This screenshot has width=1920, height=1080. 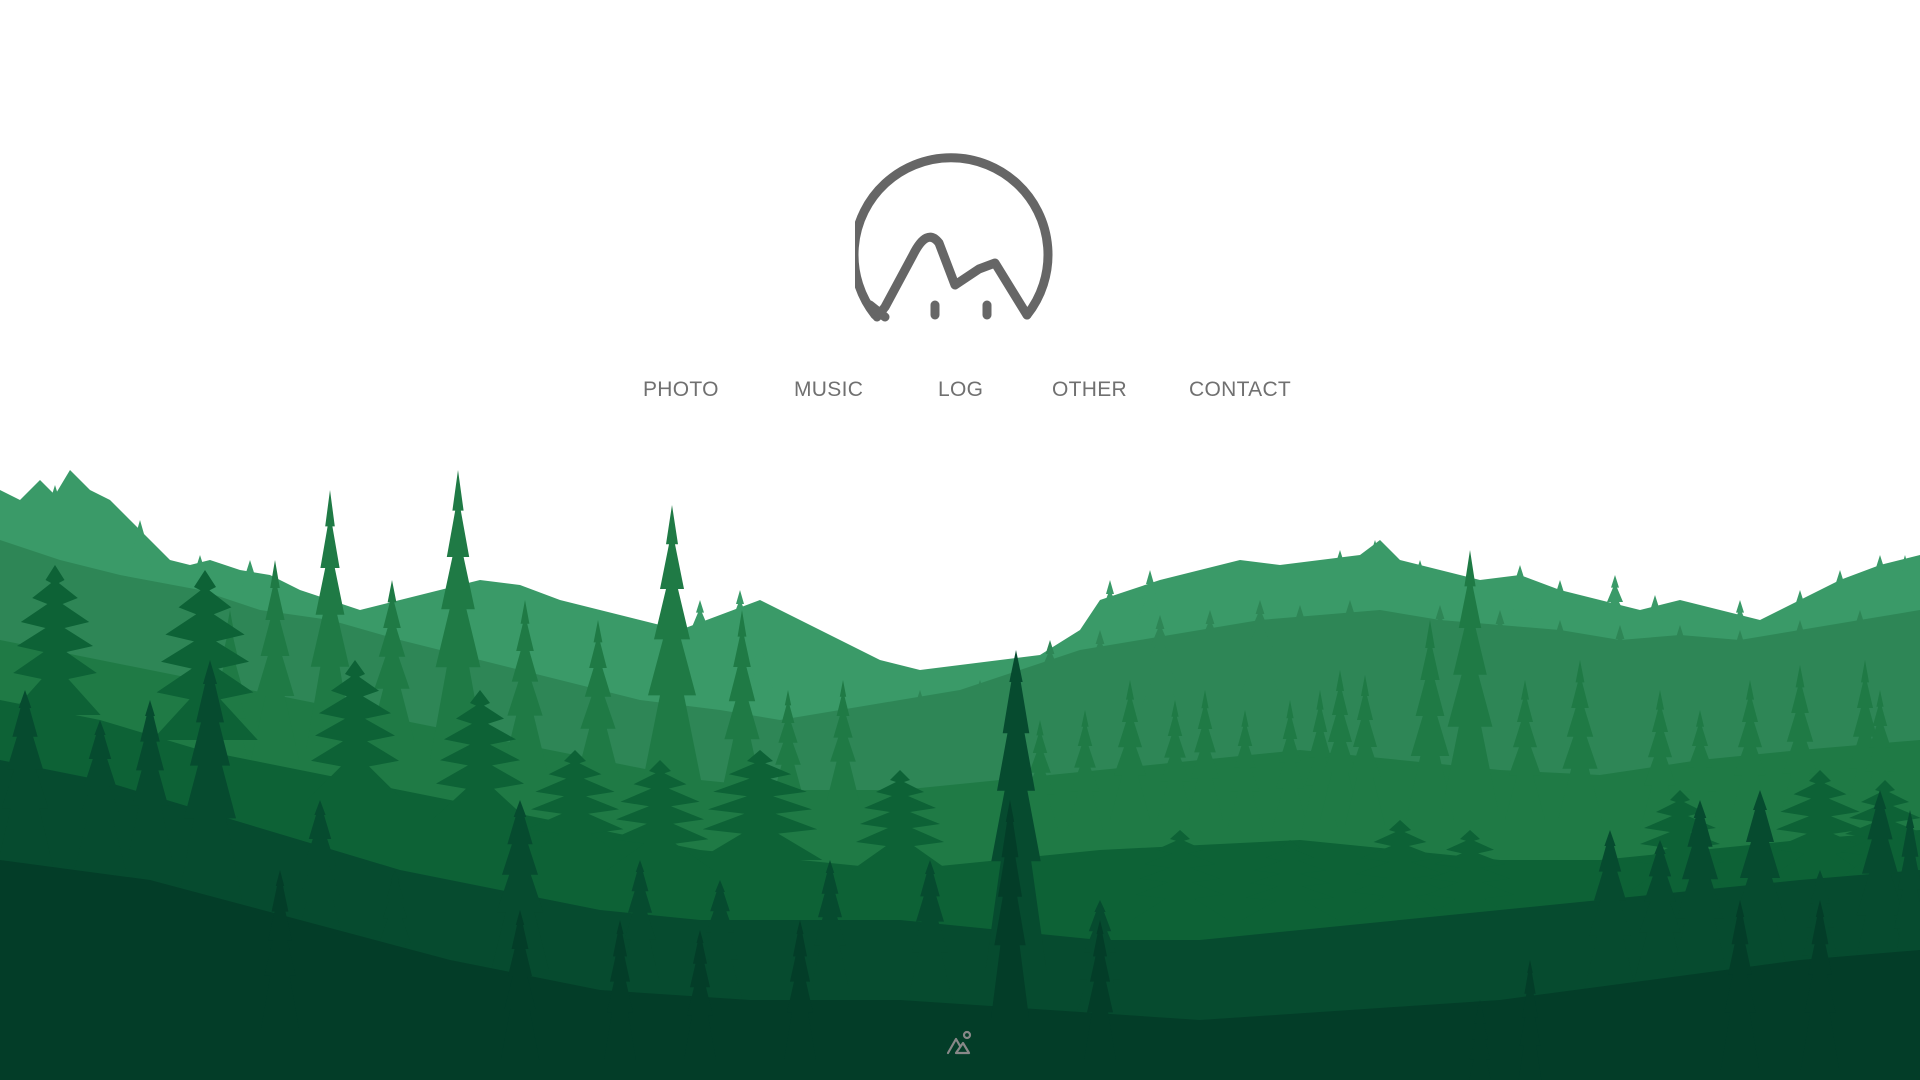 What do you see at coordinates (1240, 390) in the screenshot?
I see `nav-contact: CONTACT` at bounding box center [1240, 390].